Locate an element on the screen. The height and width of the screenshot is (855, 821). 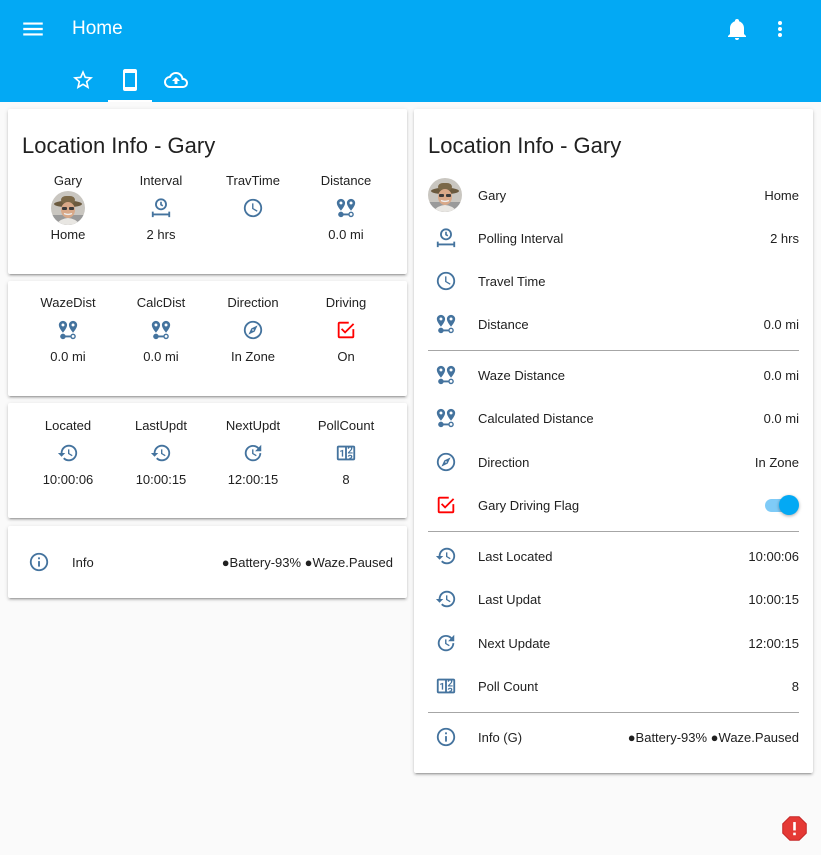
toggle-thumb is located at coordinates (789, 505).